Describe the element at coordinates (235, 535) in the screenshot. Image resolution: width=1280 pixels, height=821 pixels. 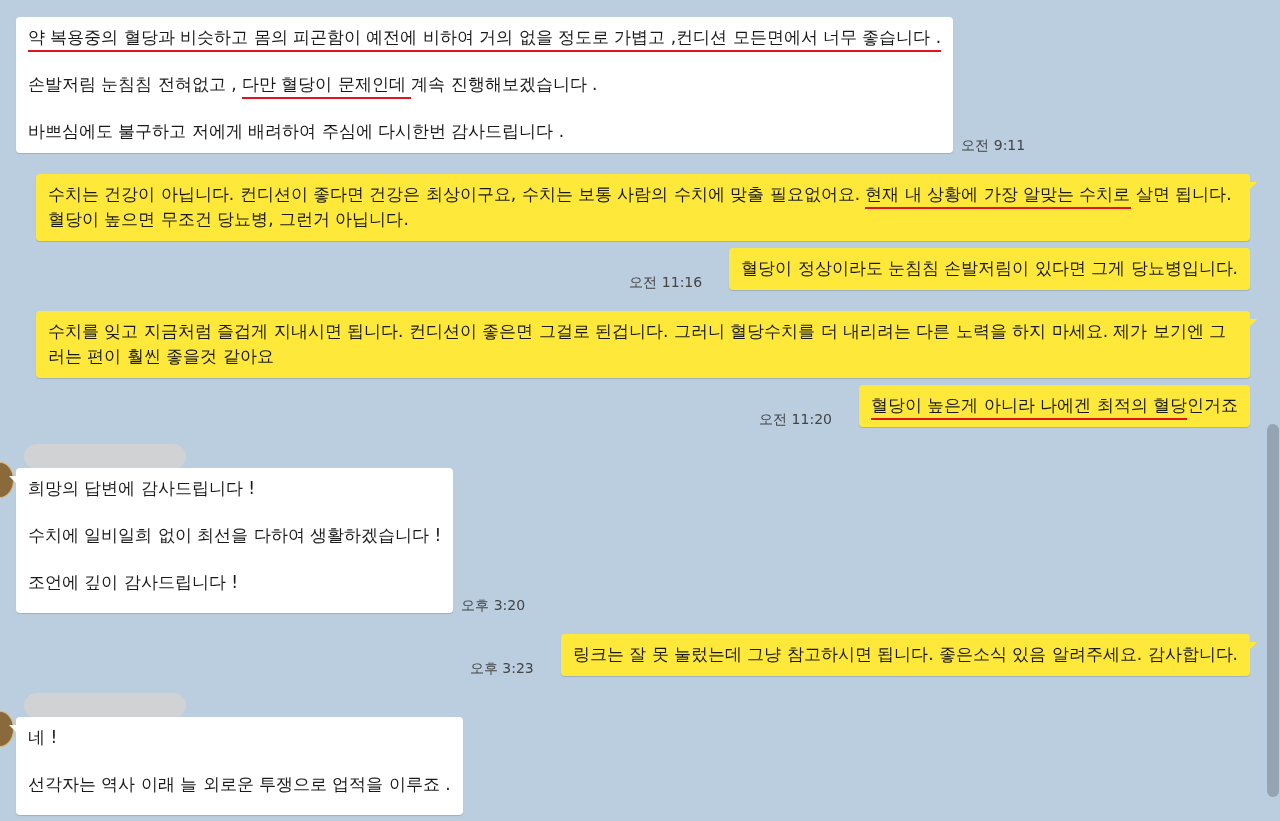
I see `message-text: 수치에 일비일희 없이 최선을 다하여 생활하겠습니다 !` at that location.